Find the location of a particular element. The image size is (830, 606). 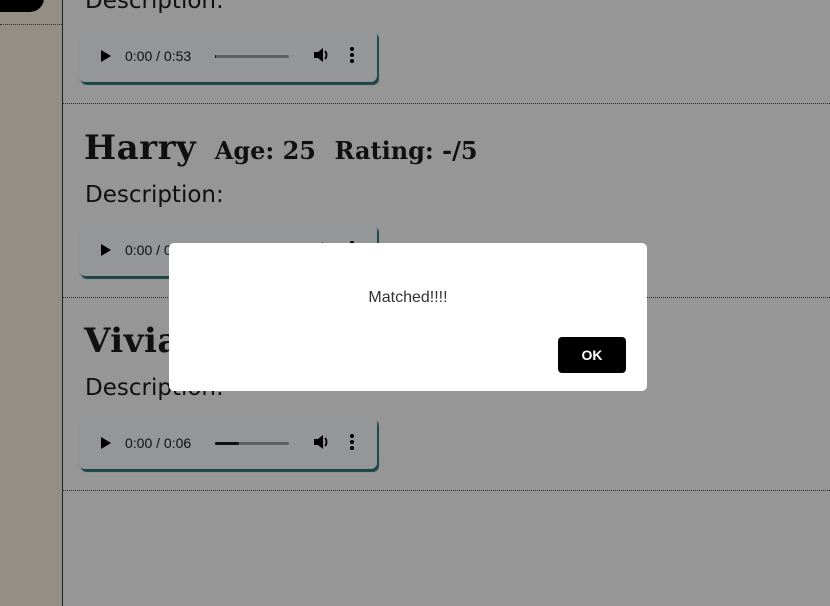

alert-message: Matched!!!! is located at coordinates (408, 297).